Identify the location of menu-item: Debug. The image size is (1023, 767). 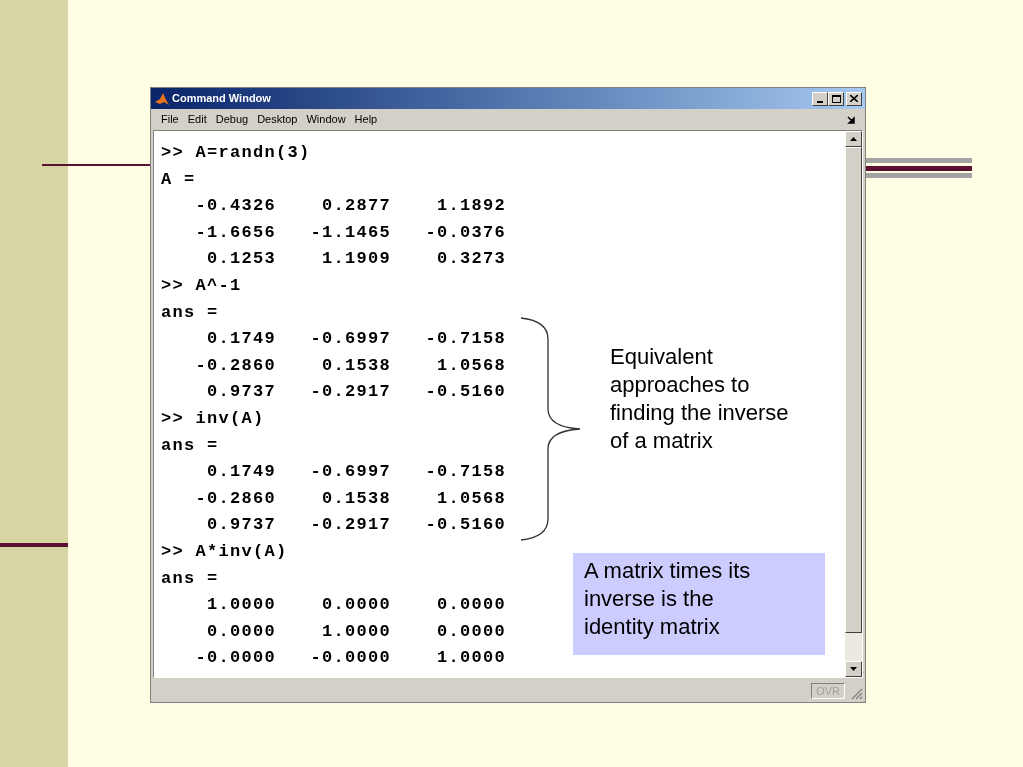
(232, 119).